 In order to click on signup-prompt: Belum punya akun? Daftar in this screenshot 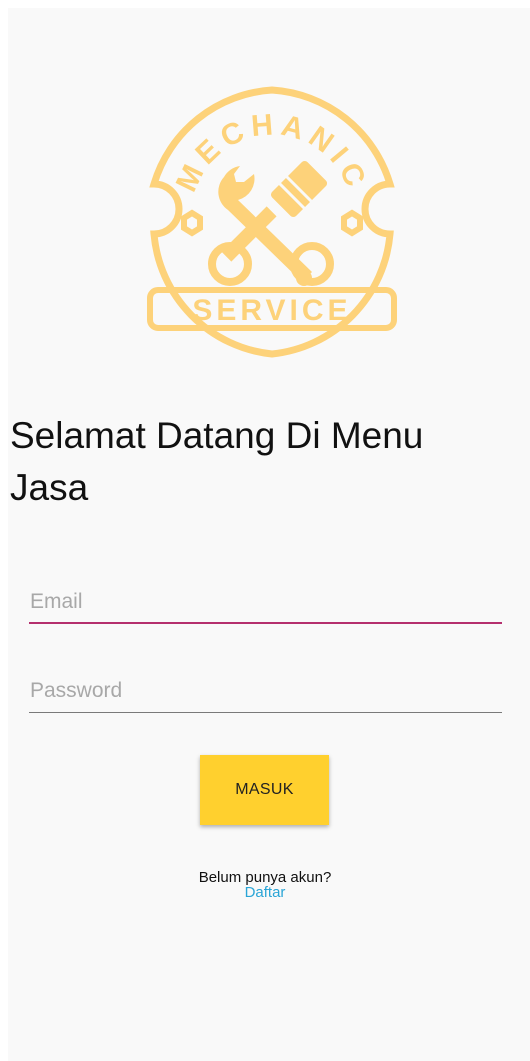, I will do `click(265, 885)`.